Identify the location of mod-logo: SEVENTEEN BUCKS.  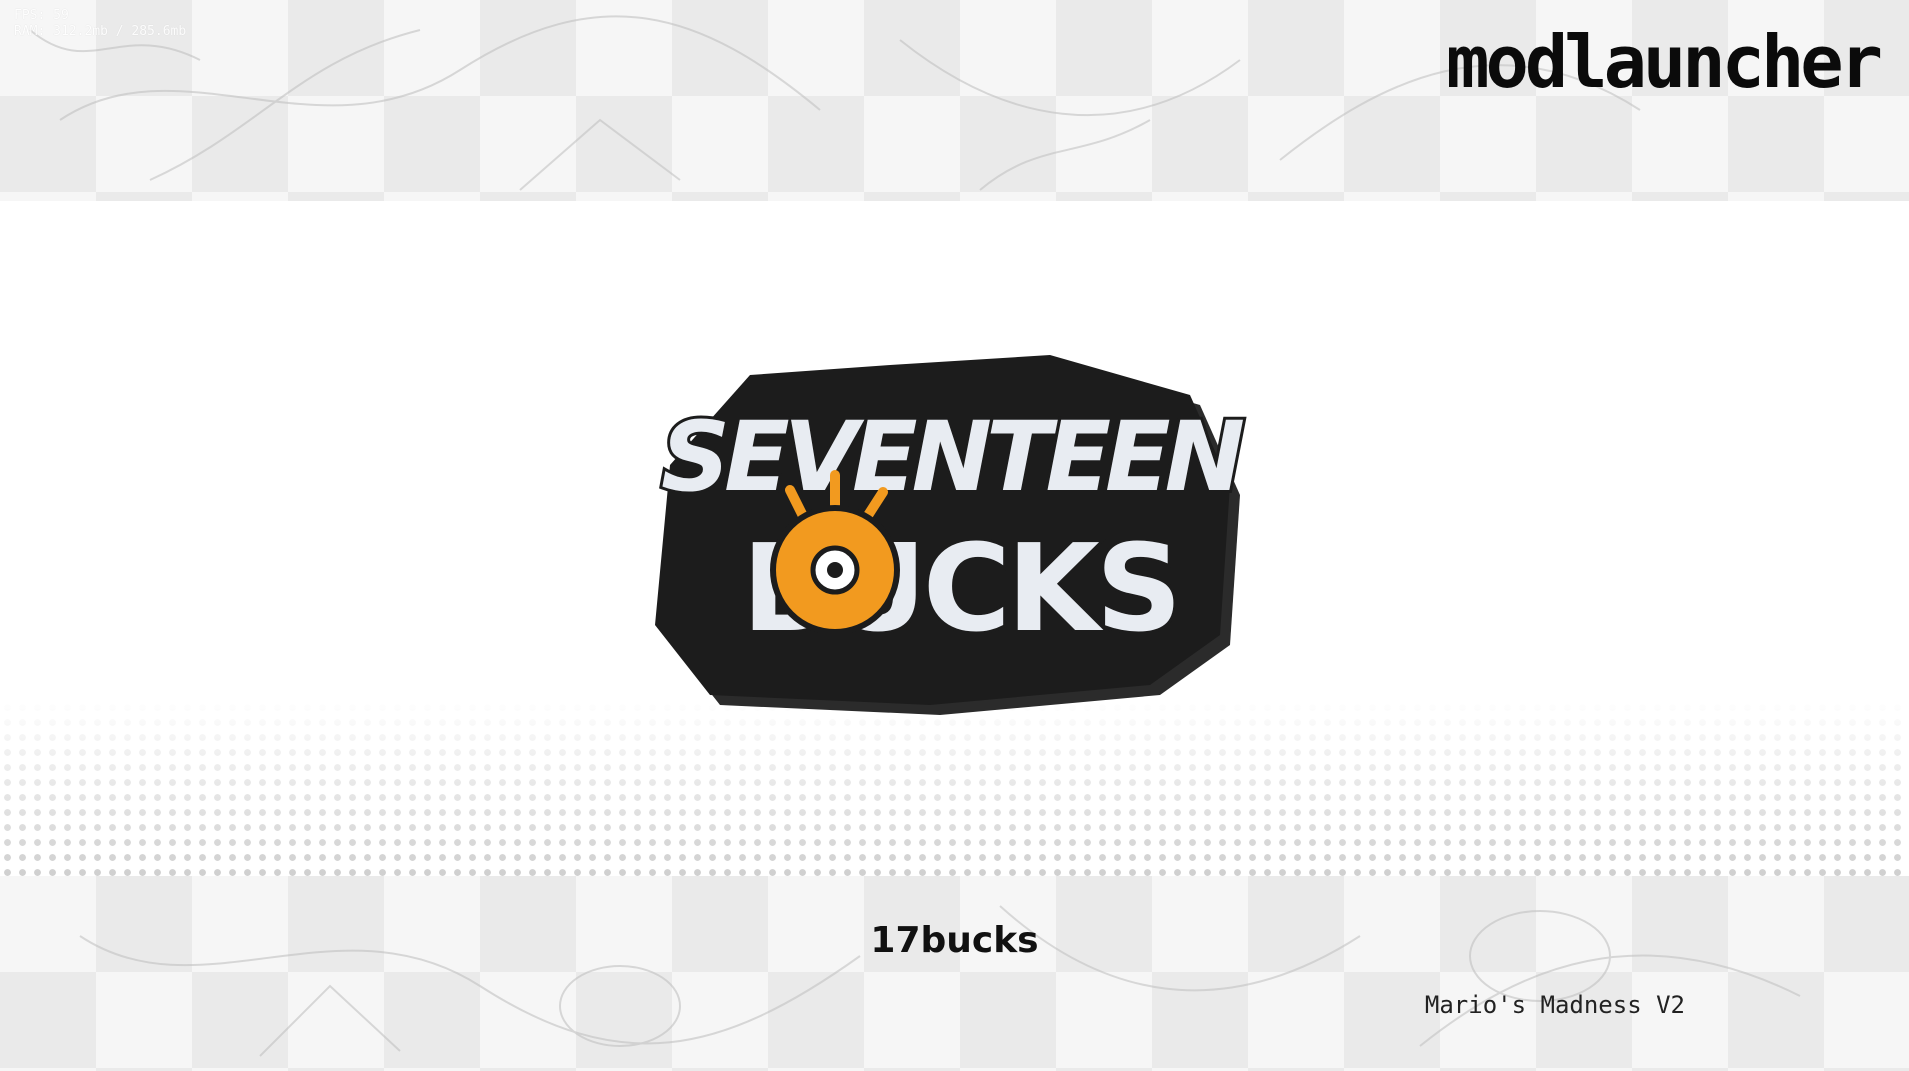
(955, 535).